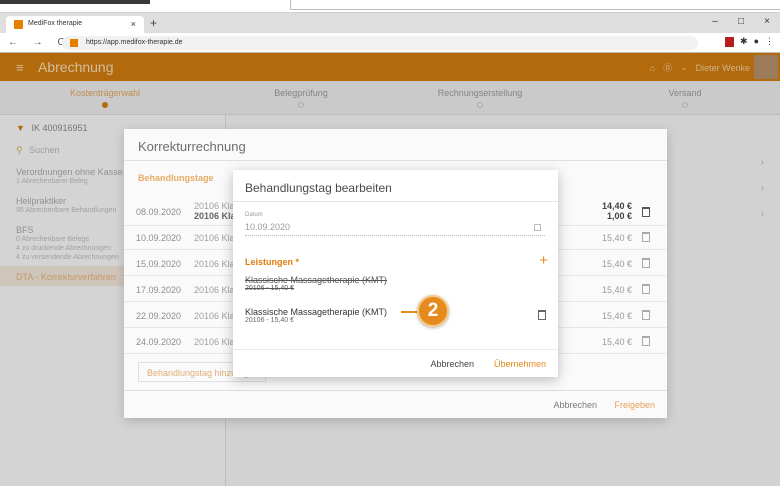  I want to click on date-value: 10.09.2020, so click(268, 227).